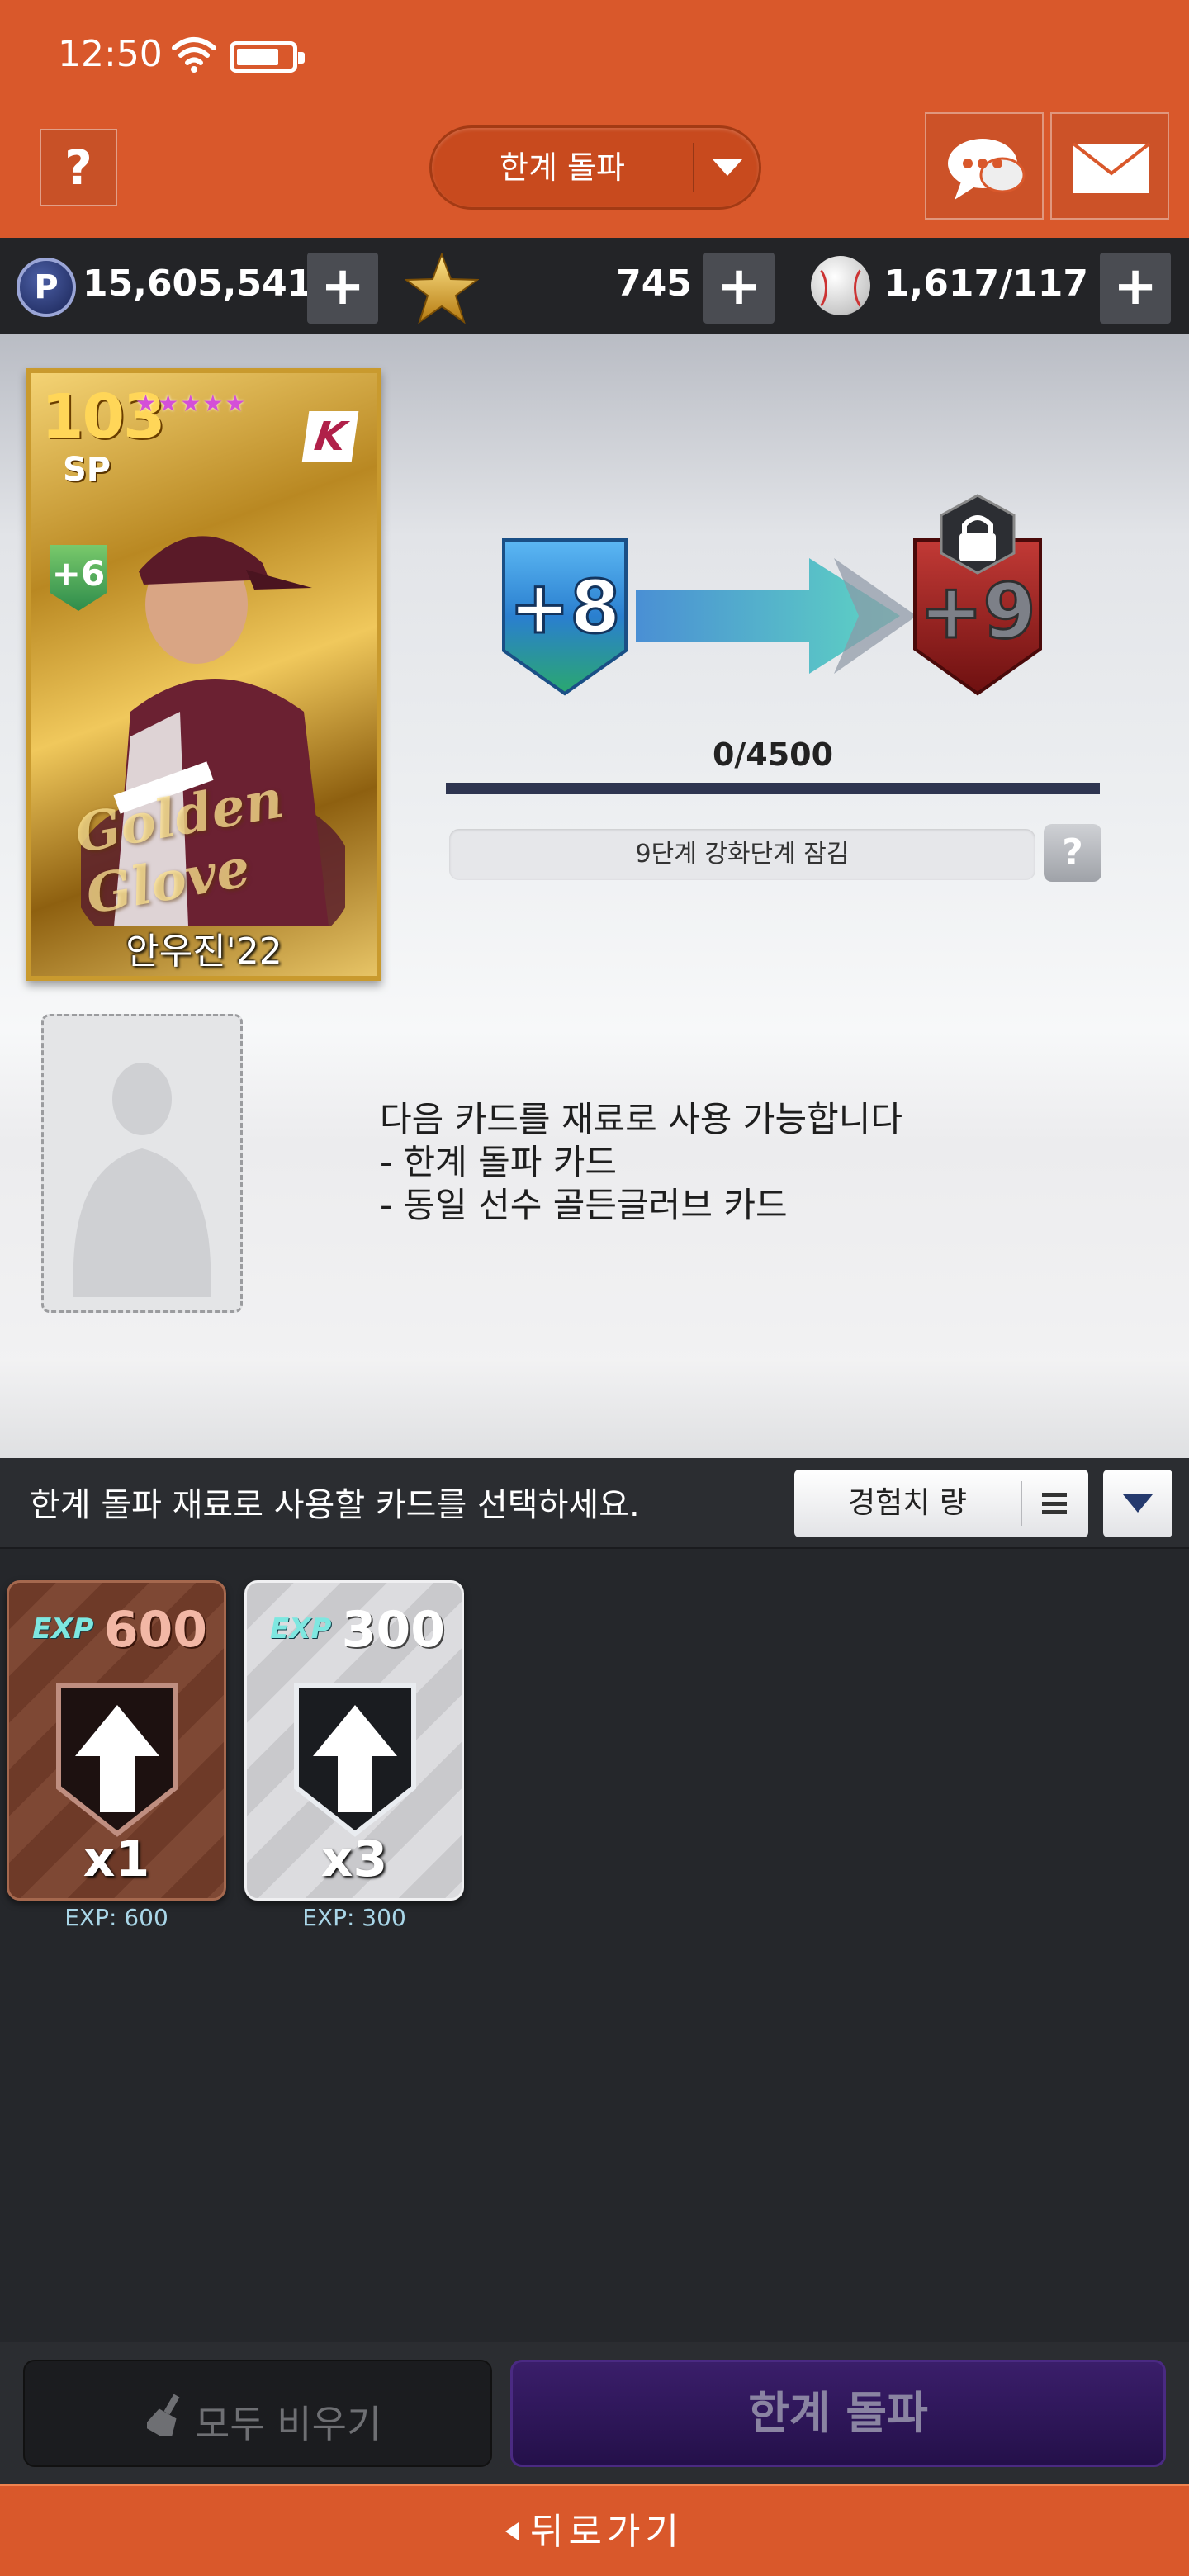 This screenshot has width=1189, height=2576. Describe the element at coordinates (907, 1503) in the screenshot. I see `sort-select-label: 경험치 량` at that location.